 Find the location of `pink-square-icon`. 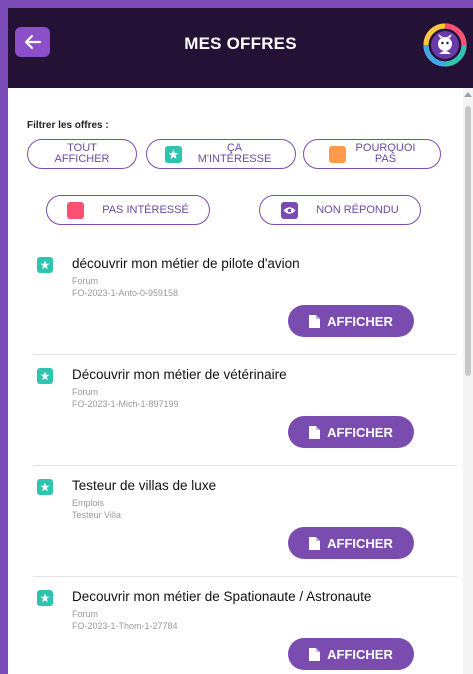

pink-square-icon is located at coordinates (76, 210).